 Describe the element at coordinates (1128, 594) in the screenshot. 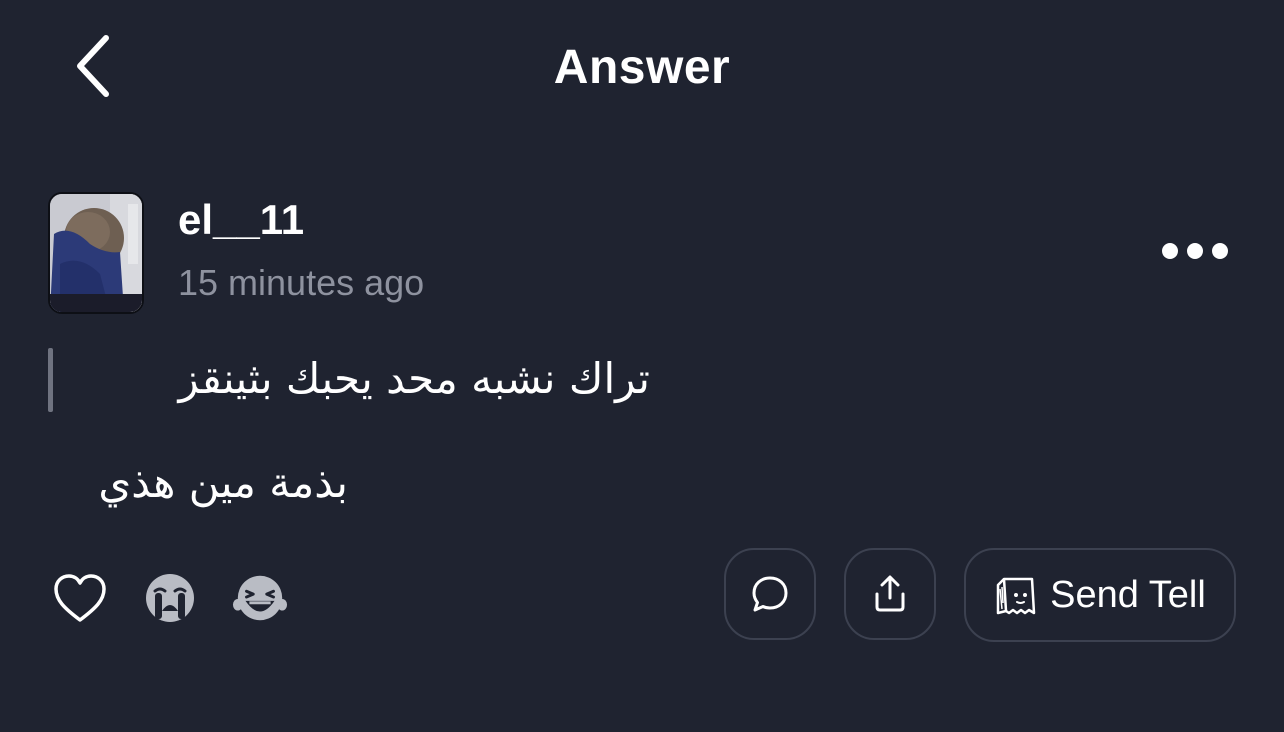

I see `send-tell-label: Send Tell` at that location.